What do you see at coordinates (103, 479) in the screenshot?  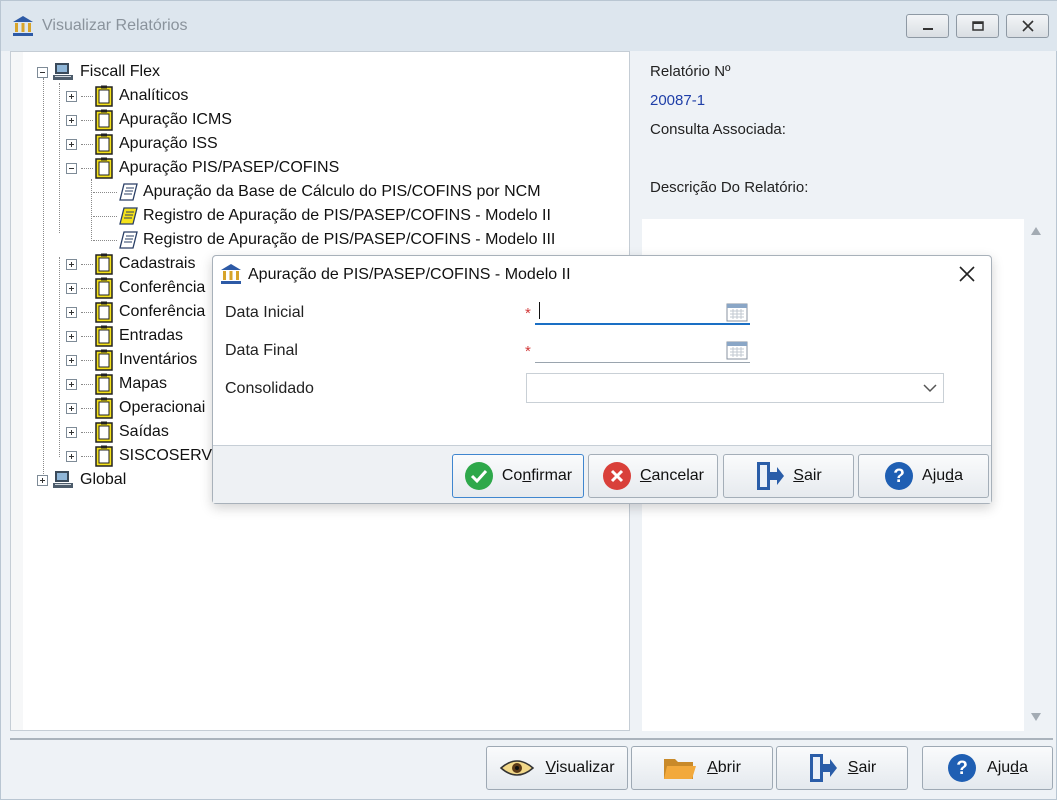 I see `tree-label: Global` at bounding box center [103, 479].